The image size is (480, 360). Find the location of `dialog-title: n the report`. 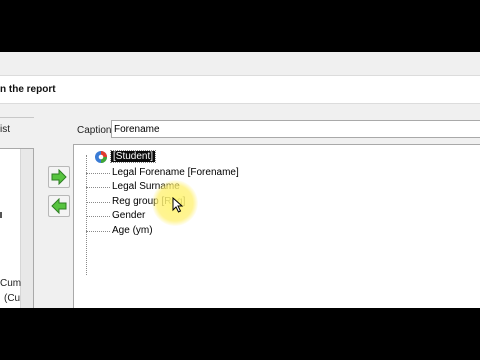

dialog-title: n the report is located at coordinates (28, 89).